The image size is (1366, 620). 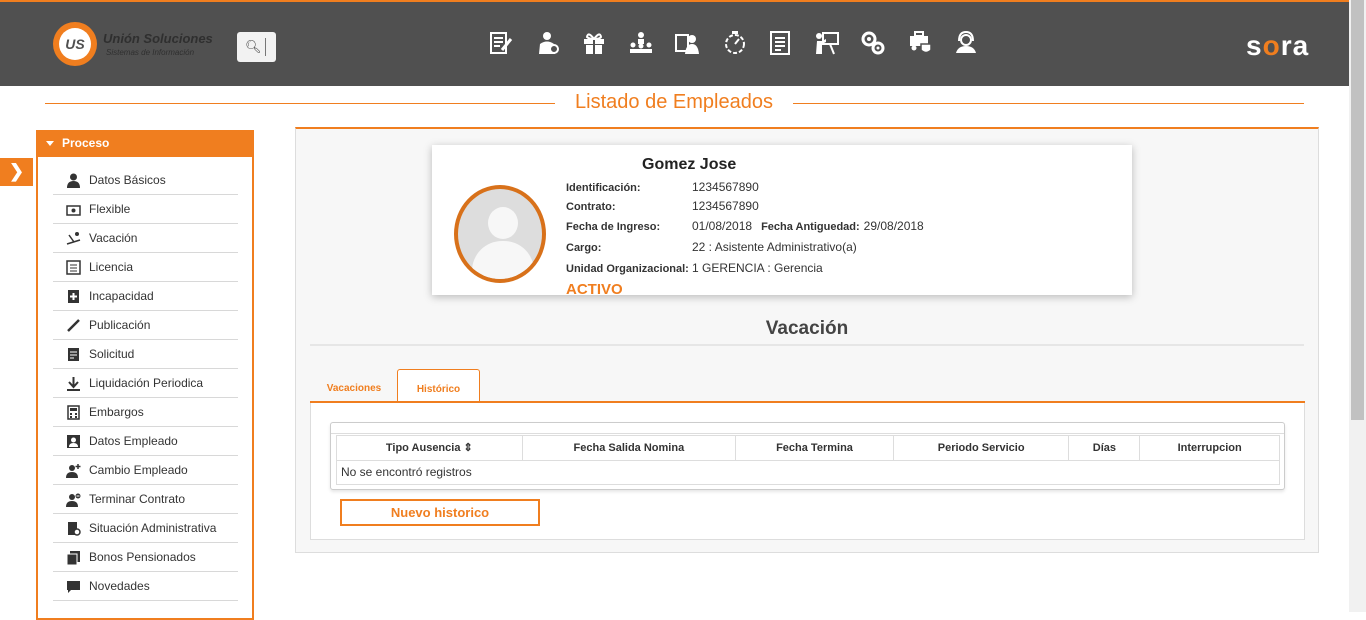 I want to click on org-hierarchy-icon, so click(x=641, y=43).